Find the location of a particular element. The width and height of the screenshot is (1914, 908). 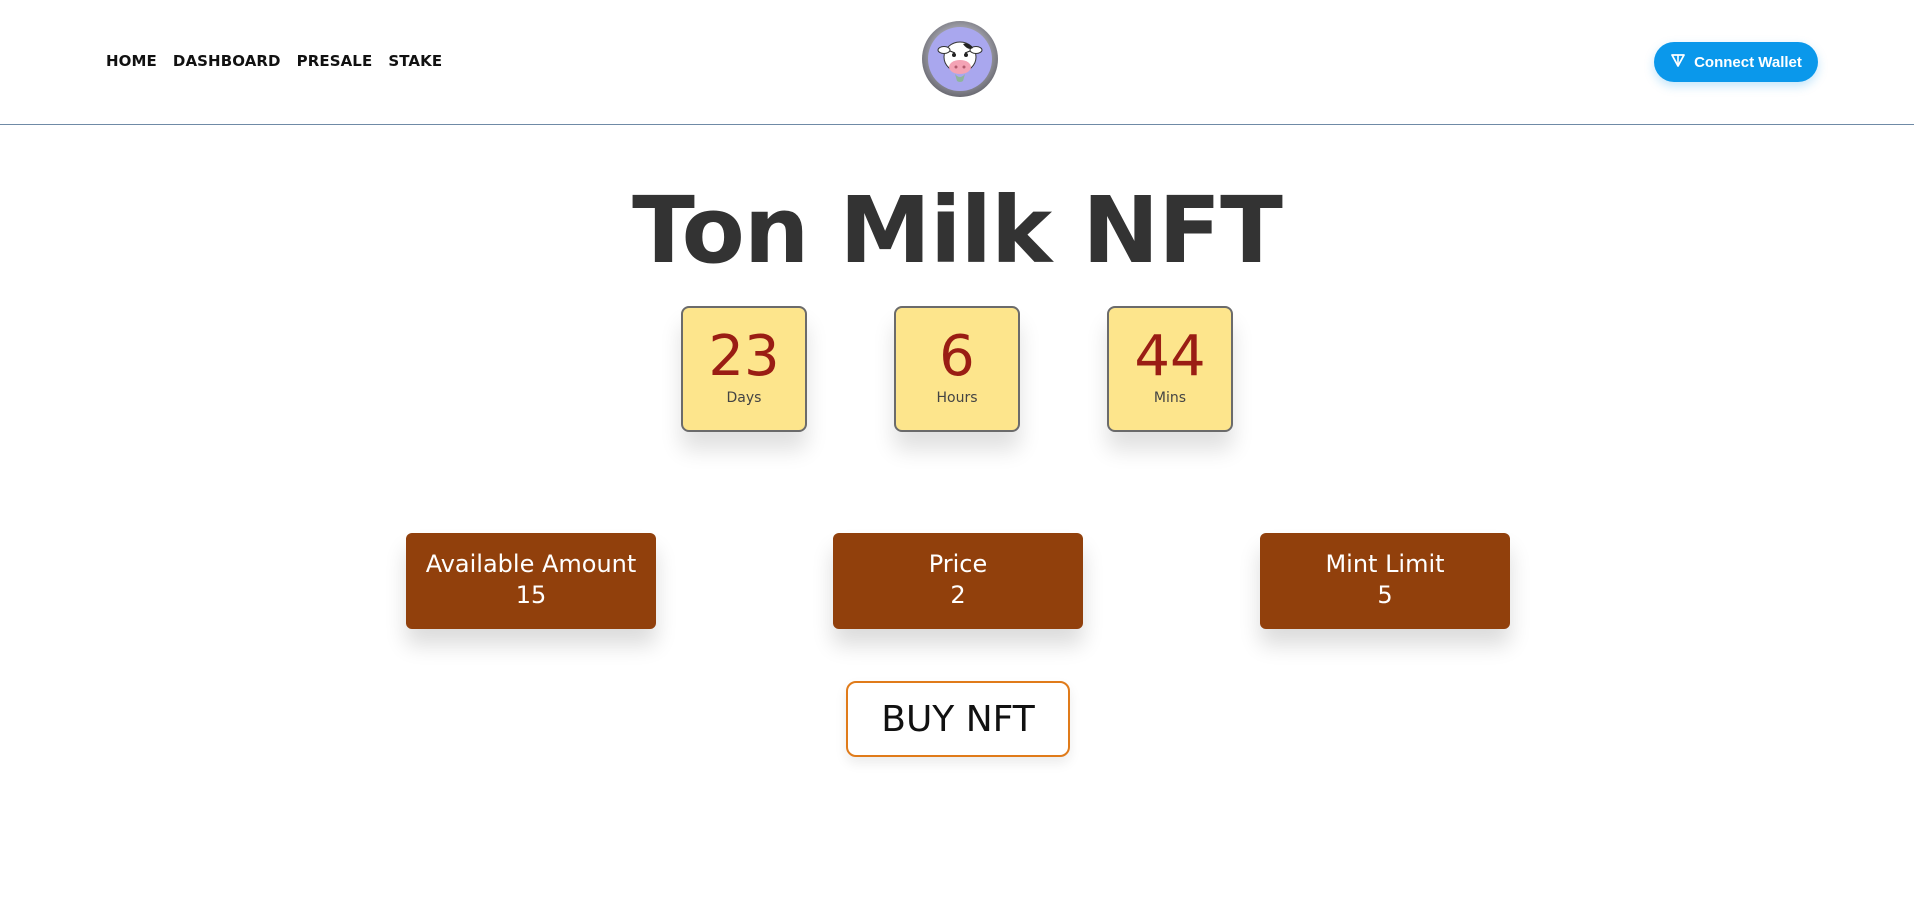

countdown-mins: 44 Mins is located at coordinates (1170, 369).